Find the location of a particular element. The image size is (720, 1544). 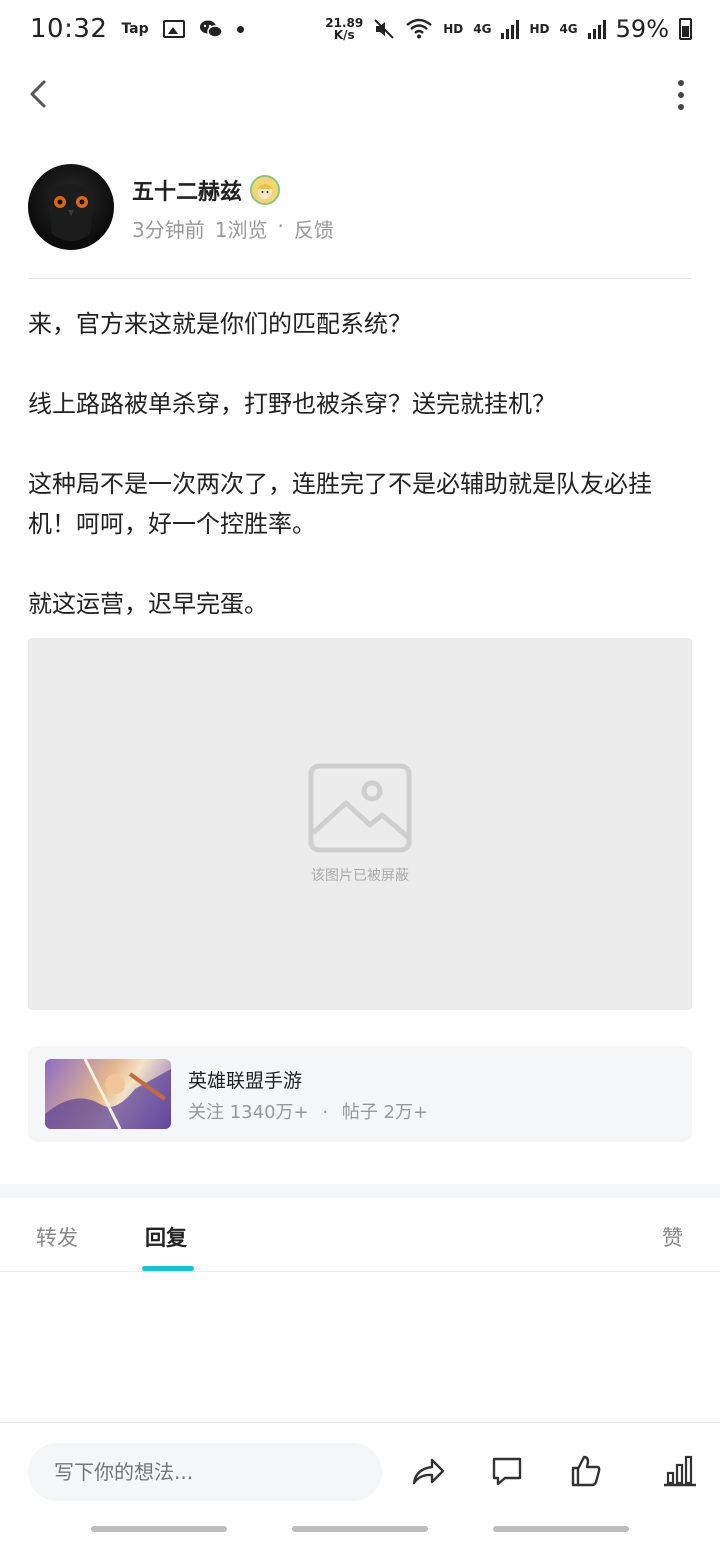

game-stats: 关注 1340万+ · 帖子 2万+ is located at coordinates (308, 1111).